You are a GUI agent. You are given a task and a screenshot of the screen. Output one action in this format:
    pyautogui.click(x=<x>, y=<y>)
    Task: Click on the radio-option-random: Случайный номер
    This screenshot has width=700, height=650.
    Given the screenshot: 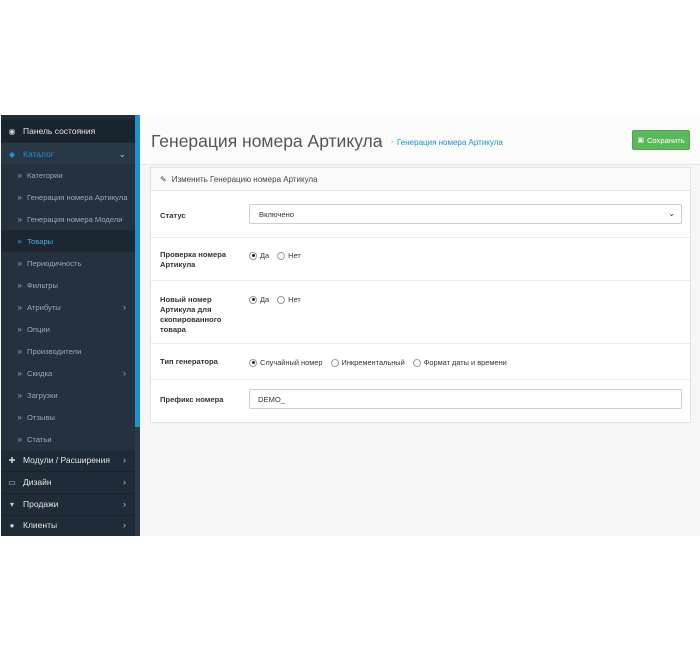 What is the action you would take?
    pyautogui.click(x=286, y=362)
    